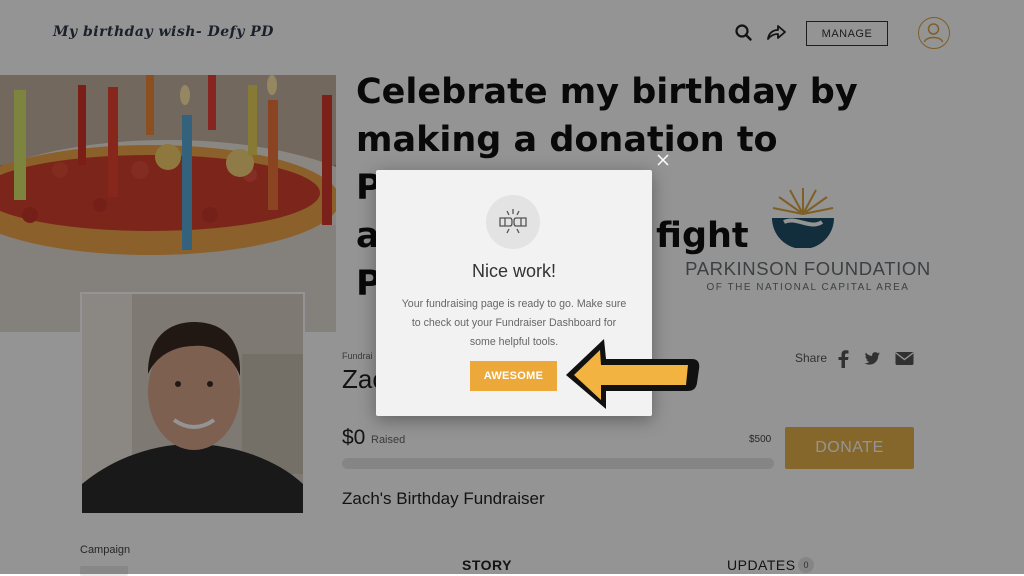 This screenshot has height=576, width=1024. I want to click on pointing-arrow-icon, so click(631, 373).